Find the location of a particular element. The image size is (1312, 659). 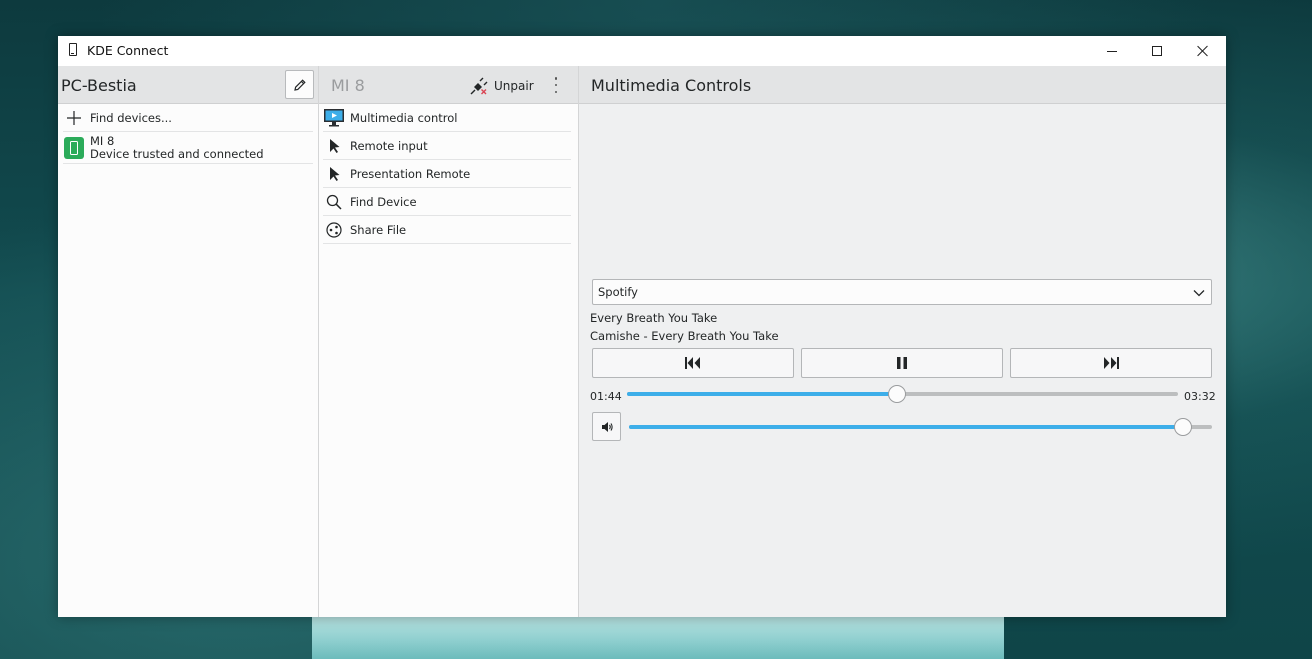

search-icon is located at coordinates (334, 202).